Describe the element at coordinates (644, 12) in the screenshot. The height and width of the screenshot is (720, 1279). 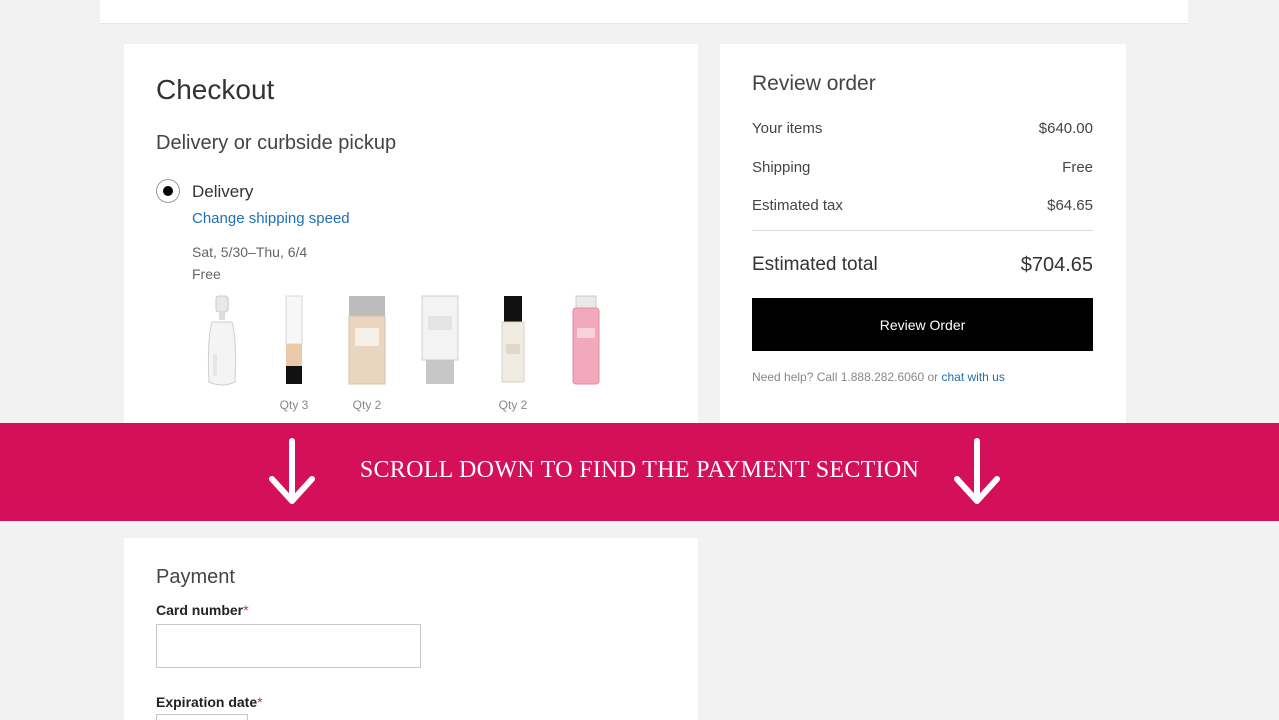
I see `top-header-bar` at that location.